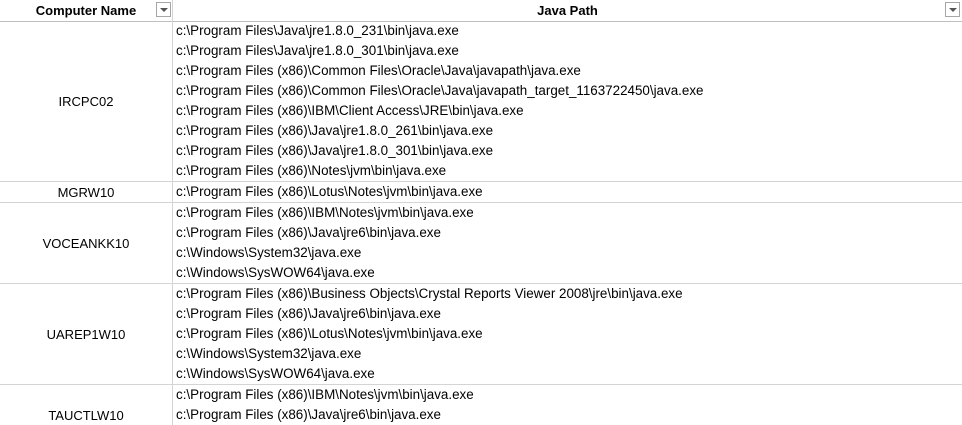 This screenshot has width=962, height=425. I want to click on column-header-java-path: Java Path, so click(567, 10).